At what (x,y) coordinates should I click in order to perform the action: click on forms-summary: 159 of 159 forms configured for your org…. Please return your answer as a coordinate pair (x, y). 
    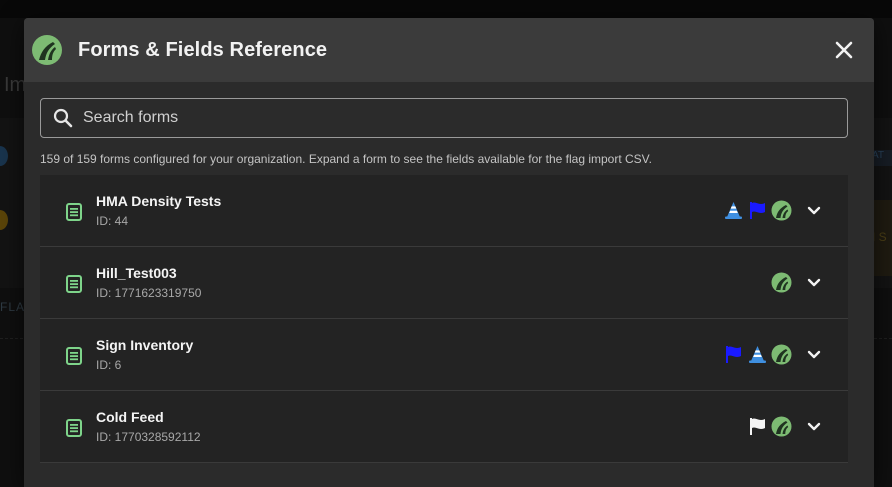
    Looking at the image, I should click on (346, 159).